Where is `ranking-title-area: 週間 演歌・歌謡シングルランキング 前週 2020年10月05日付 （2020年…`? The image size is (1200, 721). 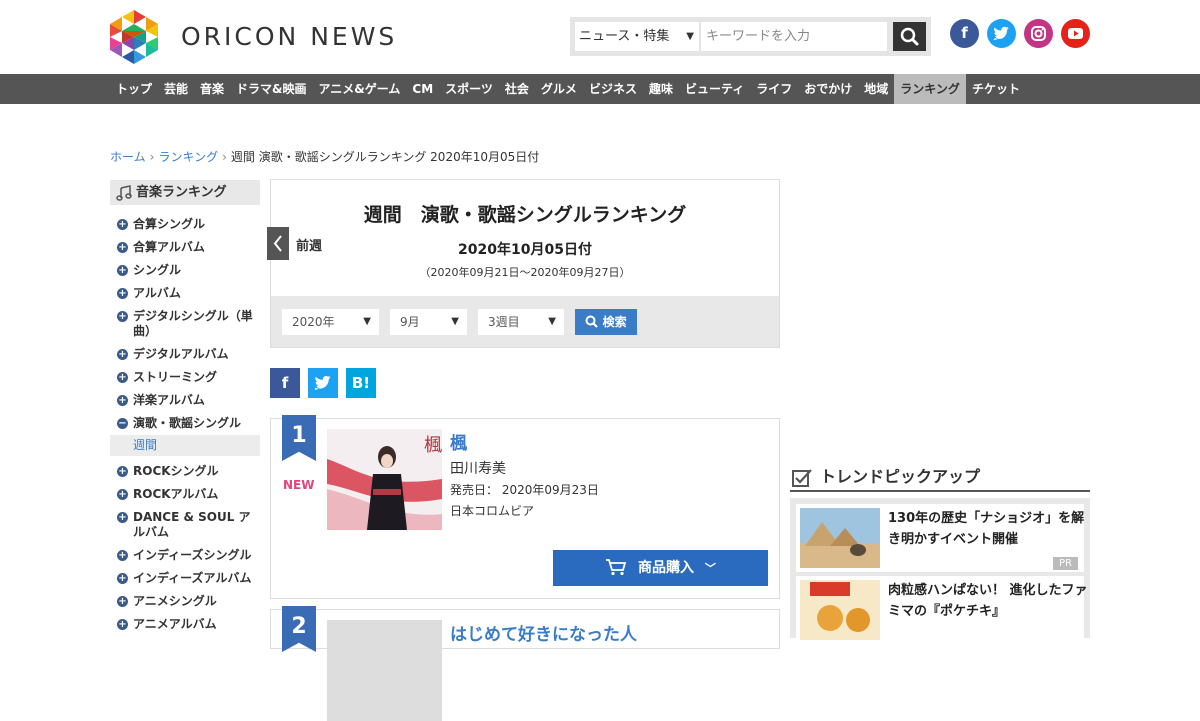
ranking-title-area: 週間 演歌・歌謡シングルランキング 前週 2020年10月05日付 （2020年… is located at coordinates (523, 238).